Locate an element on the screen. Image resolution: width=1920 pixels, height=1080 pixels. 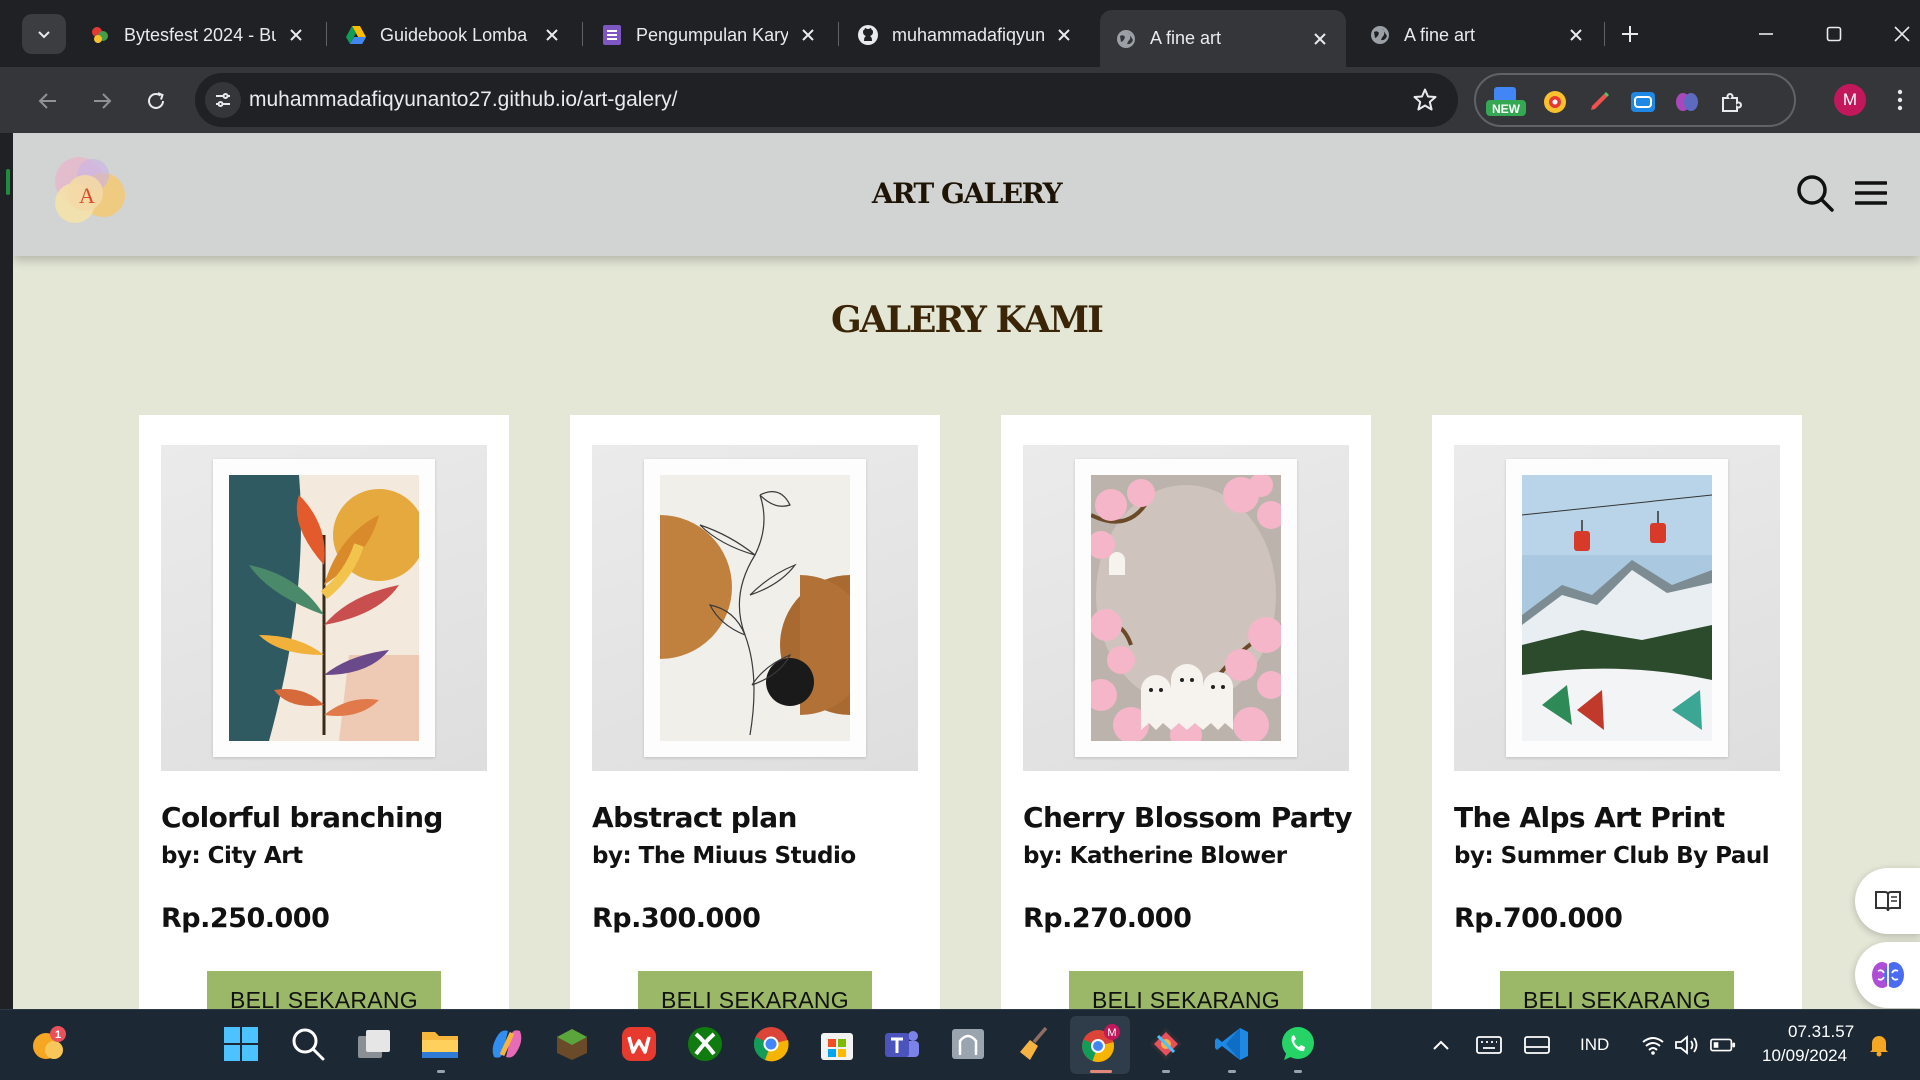
tab-guidebook: Guidebook Lomba is located at coordinates (454, 35).